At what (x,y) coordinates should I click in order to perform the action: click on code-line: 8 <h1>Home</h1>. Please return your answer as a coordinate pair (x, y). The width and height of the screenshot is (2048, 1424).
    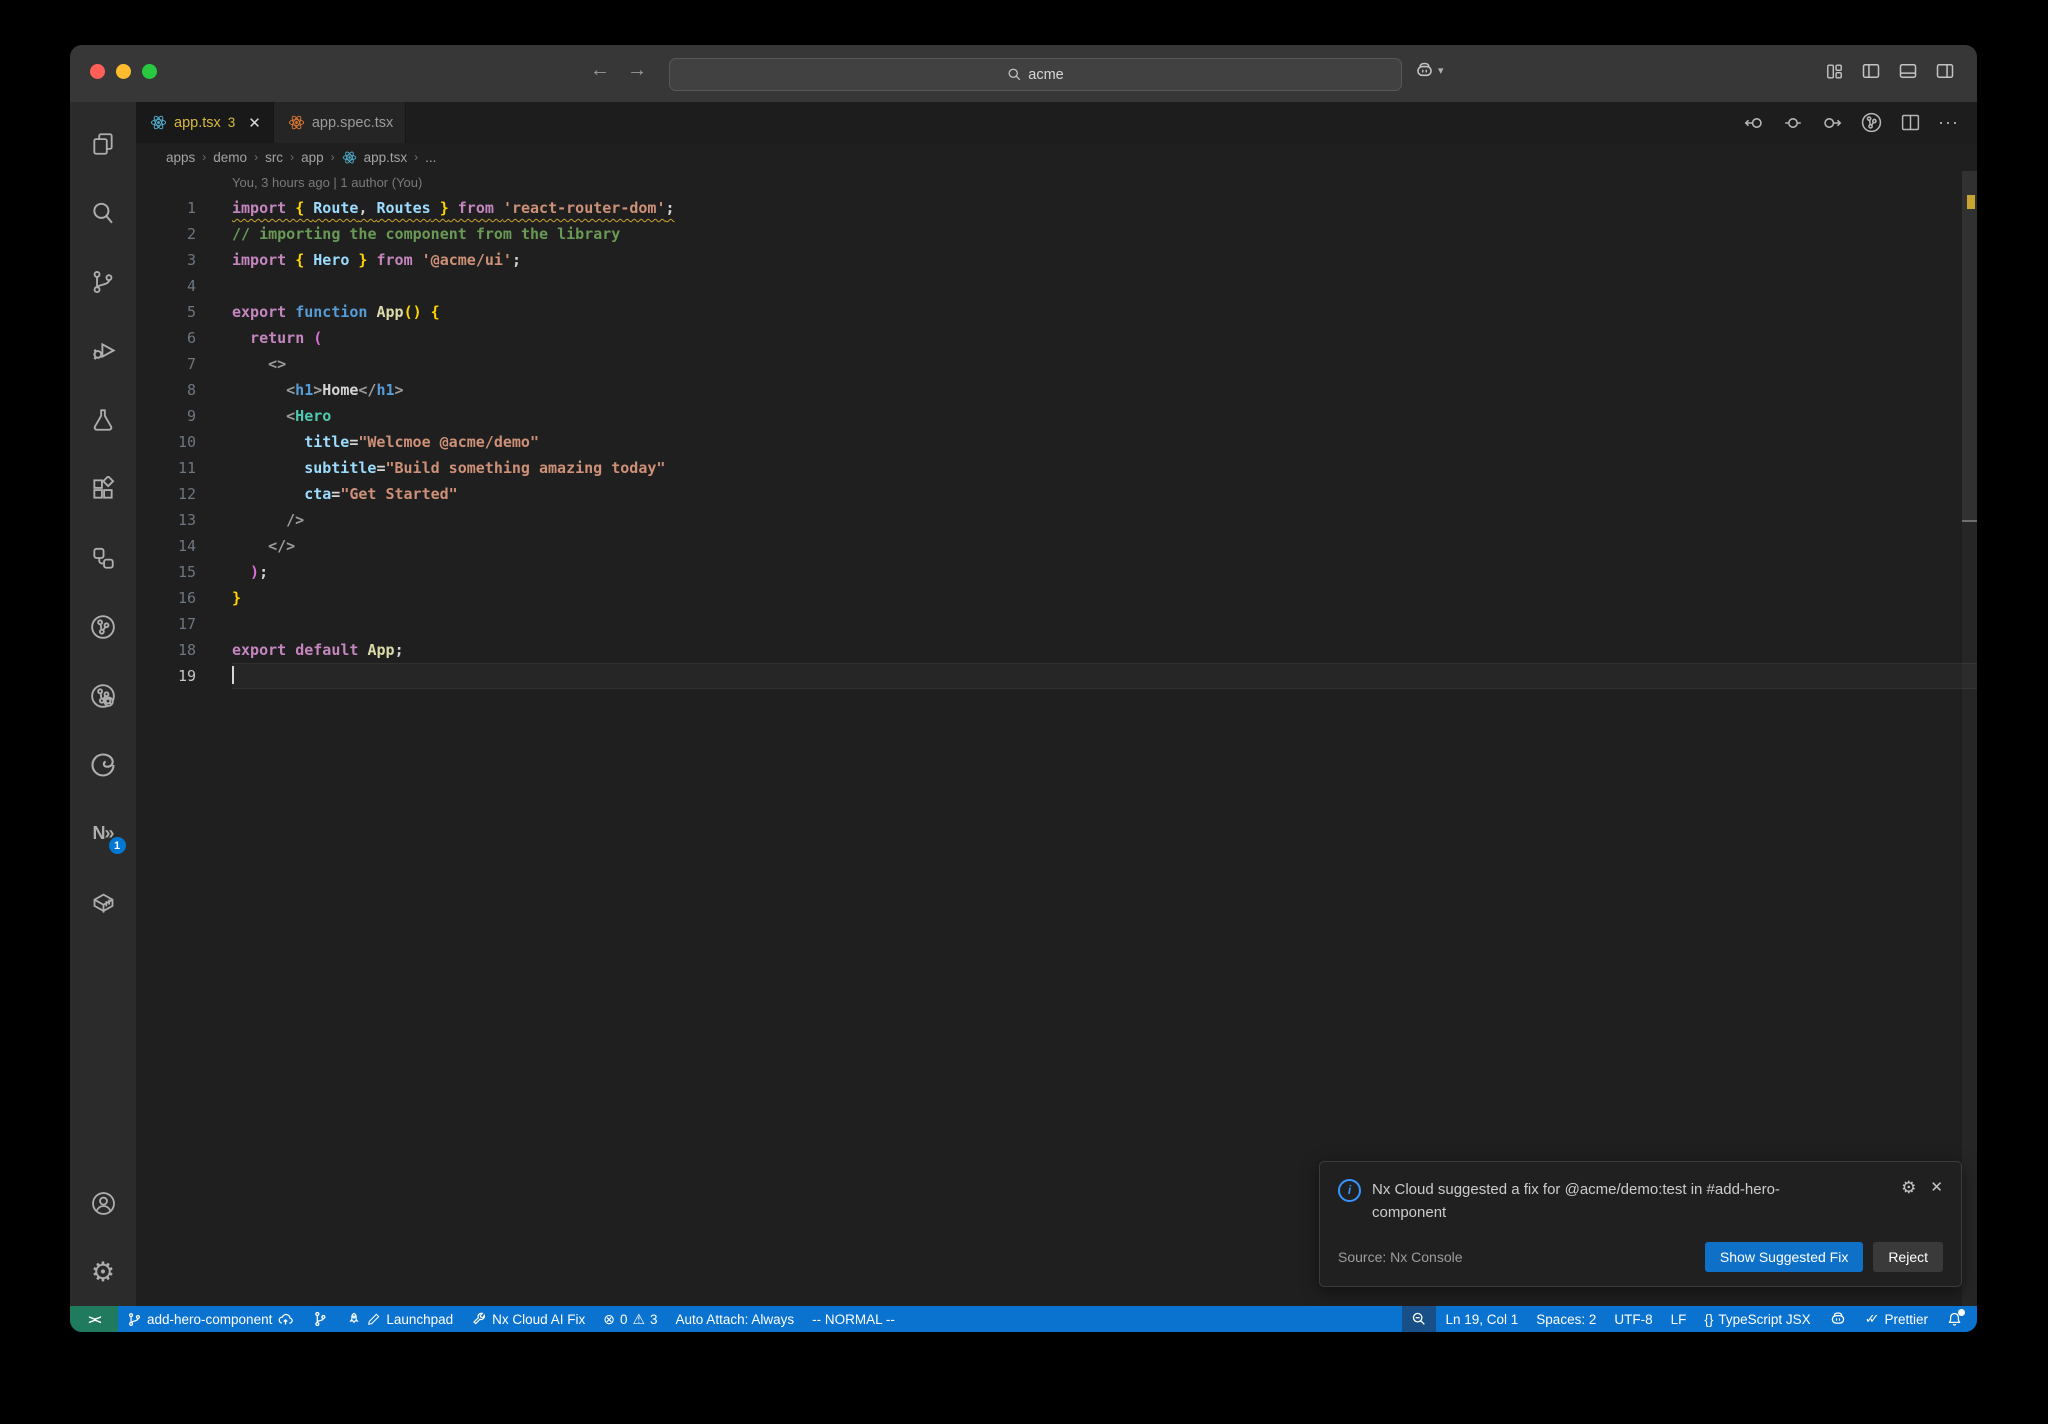
    Looking at the image, I should click on (1056, 390).